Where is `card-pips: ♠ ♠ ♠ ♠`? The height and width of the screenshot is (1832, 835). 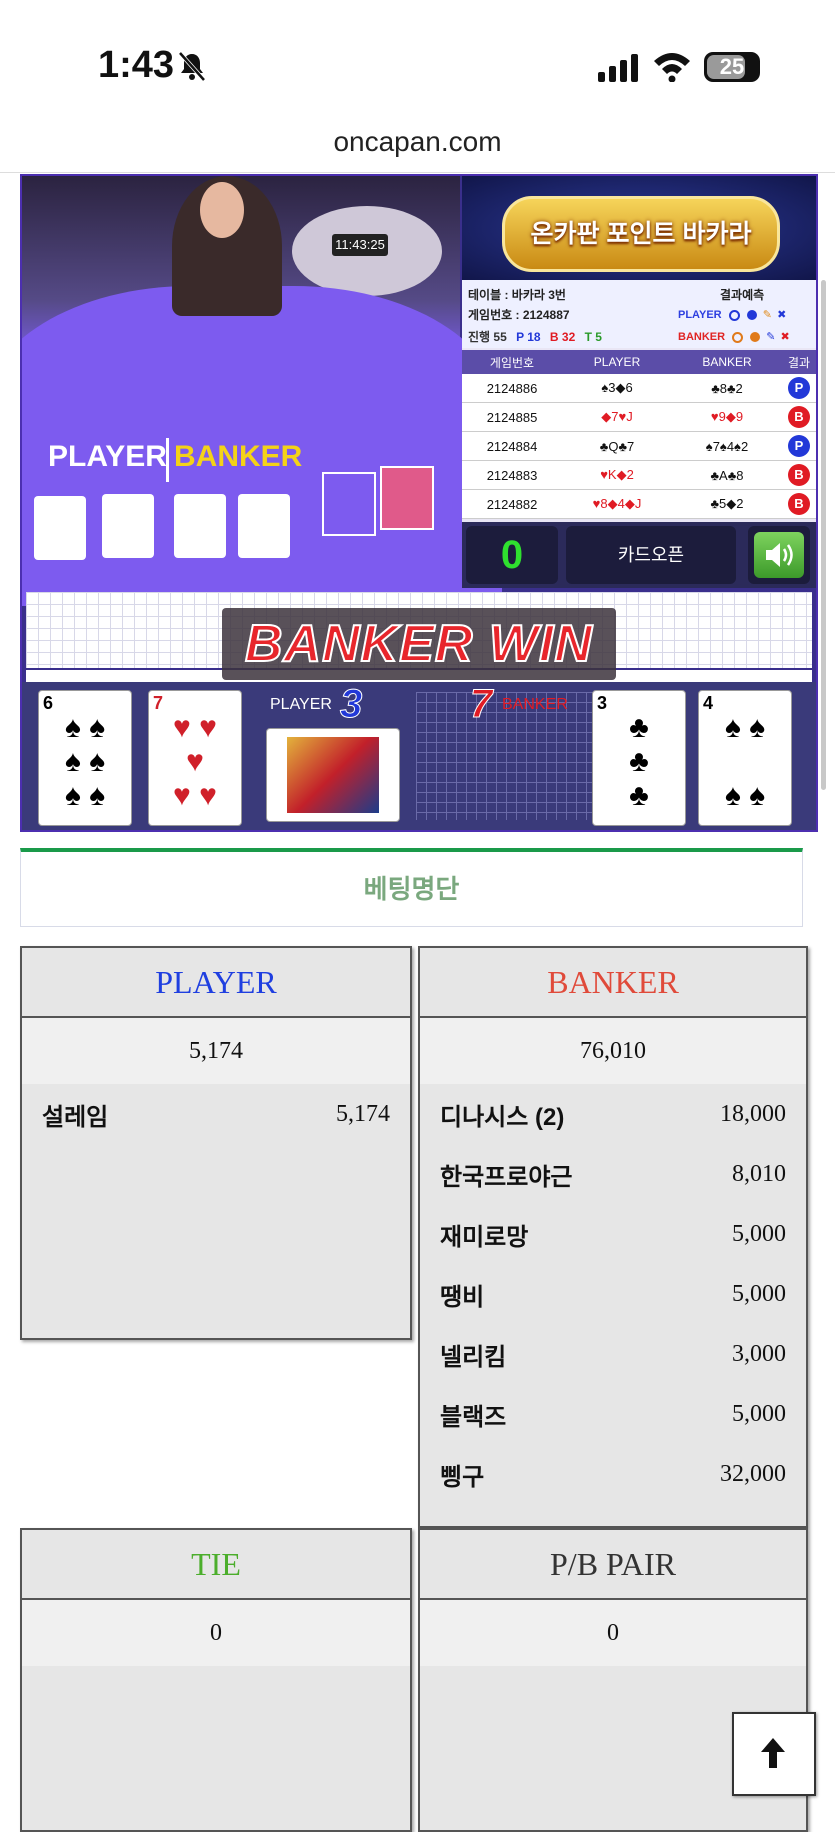 card-pips: ♠ ♠ ♠ ♠ is located at coordinates (745, 761).